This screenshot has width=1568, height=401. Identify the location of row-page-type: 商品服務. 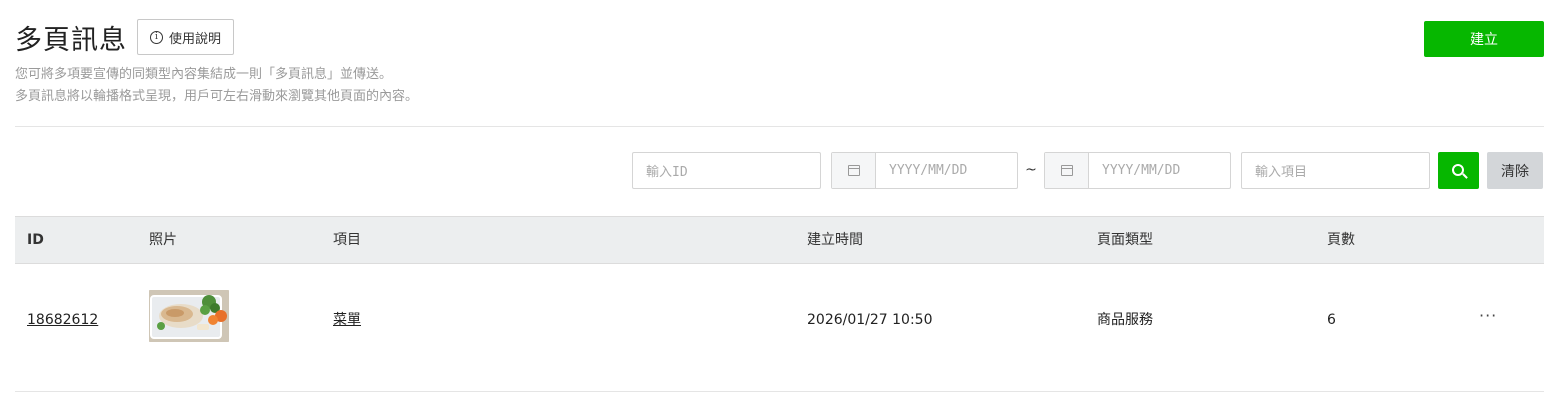
(1125, 320).